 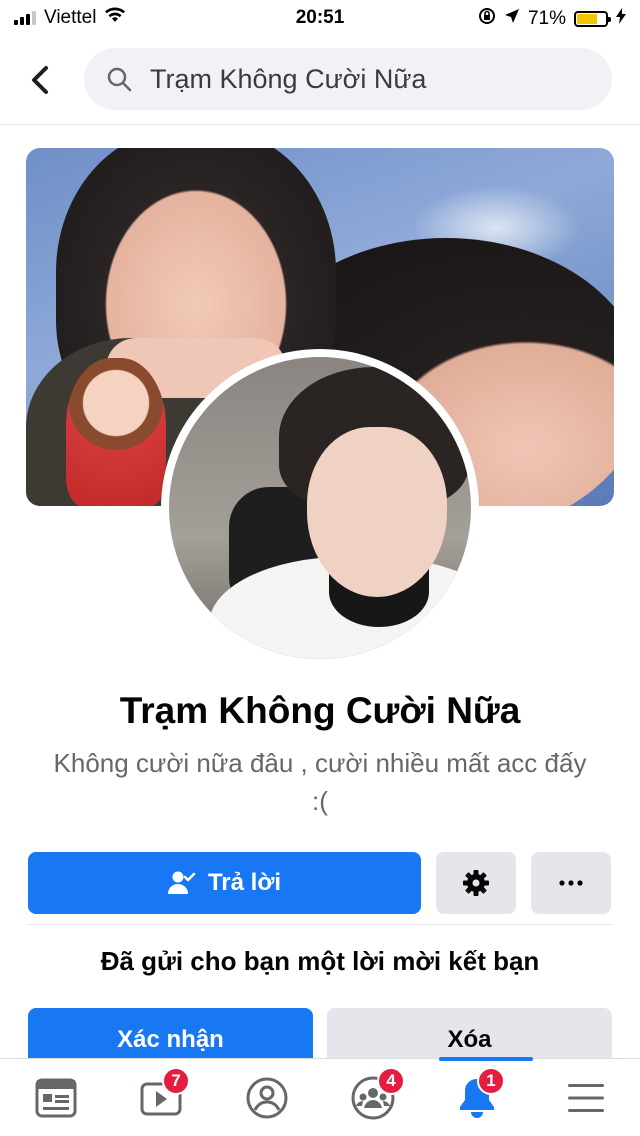 I want to click on news-feed-icon, so click(x=56, y=1098).